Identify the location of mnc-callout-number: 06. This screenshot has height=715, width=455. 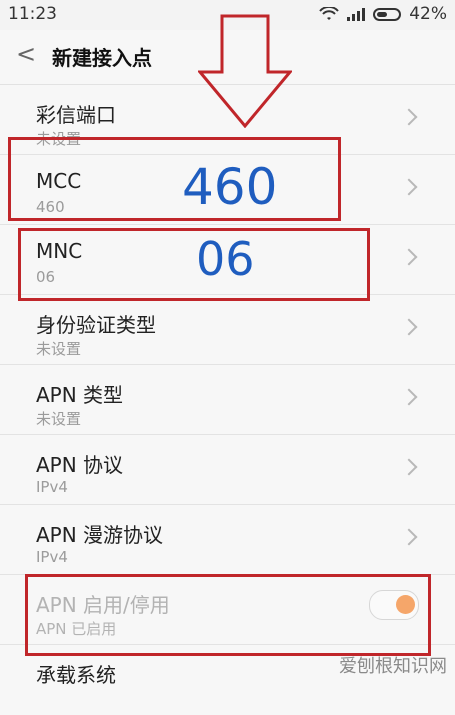
(225, 259).